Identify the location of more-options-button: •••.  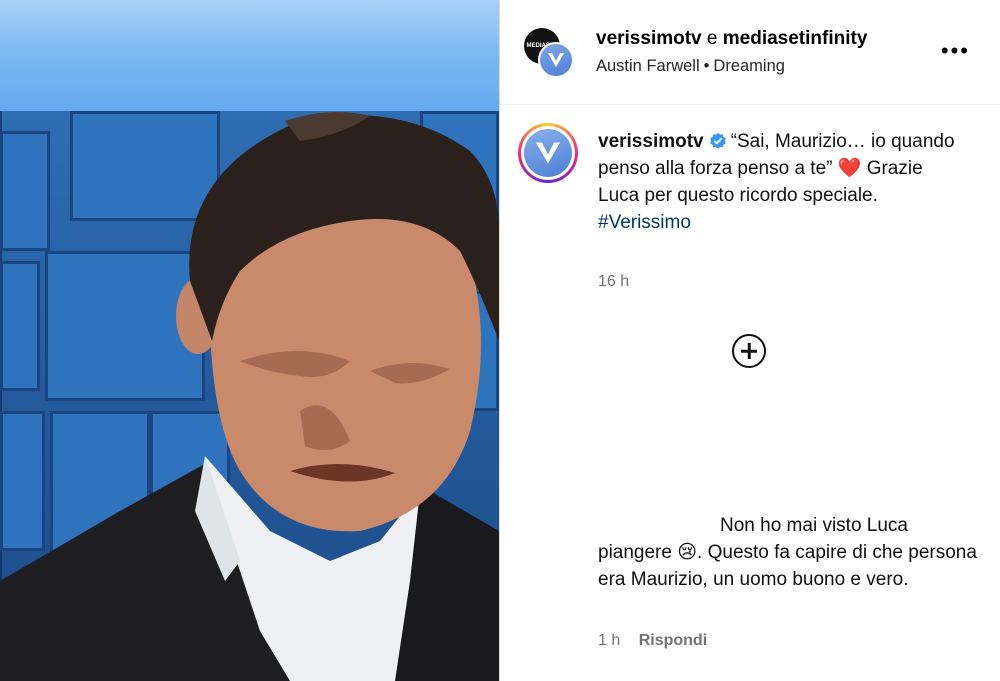
(955, 51).